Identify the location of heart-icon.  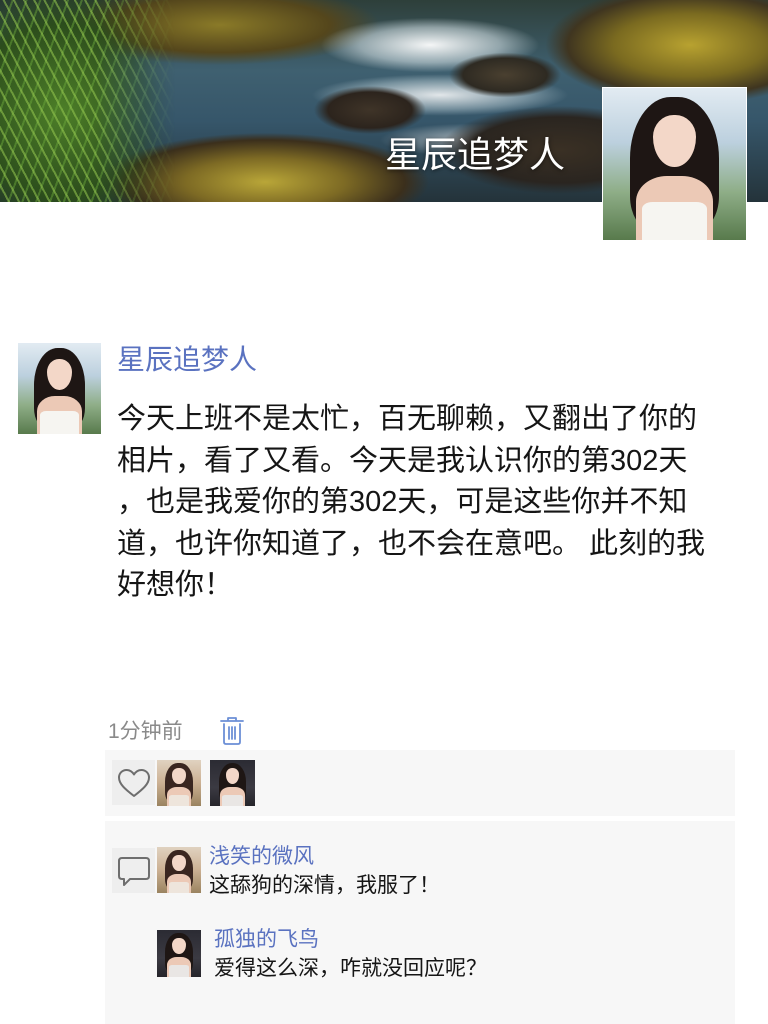
(133, 782).